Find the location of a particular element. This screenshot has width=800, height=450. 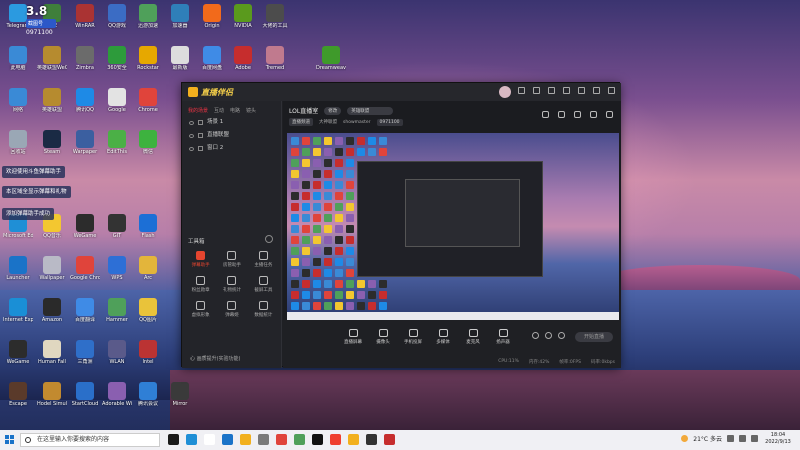

bell-icon is located at coordinates (593, 114).